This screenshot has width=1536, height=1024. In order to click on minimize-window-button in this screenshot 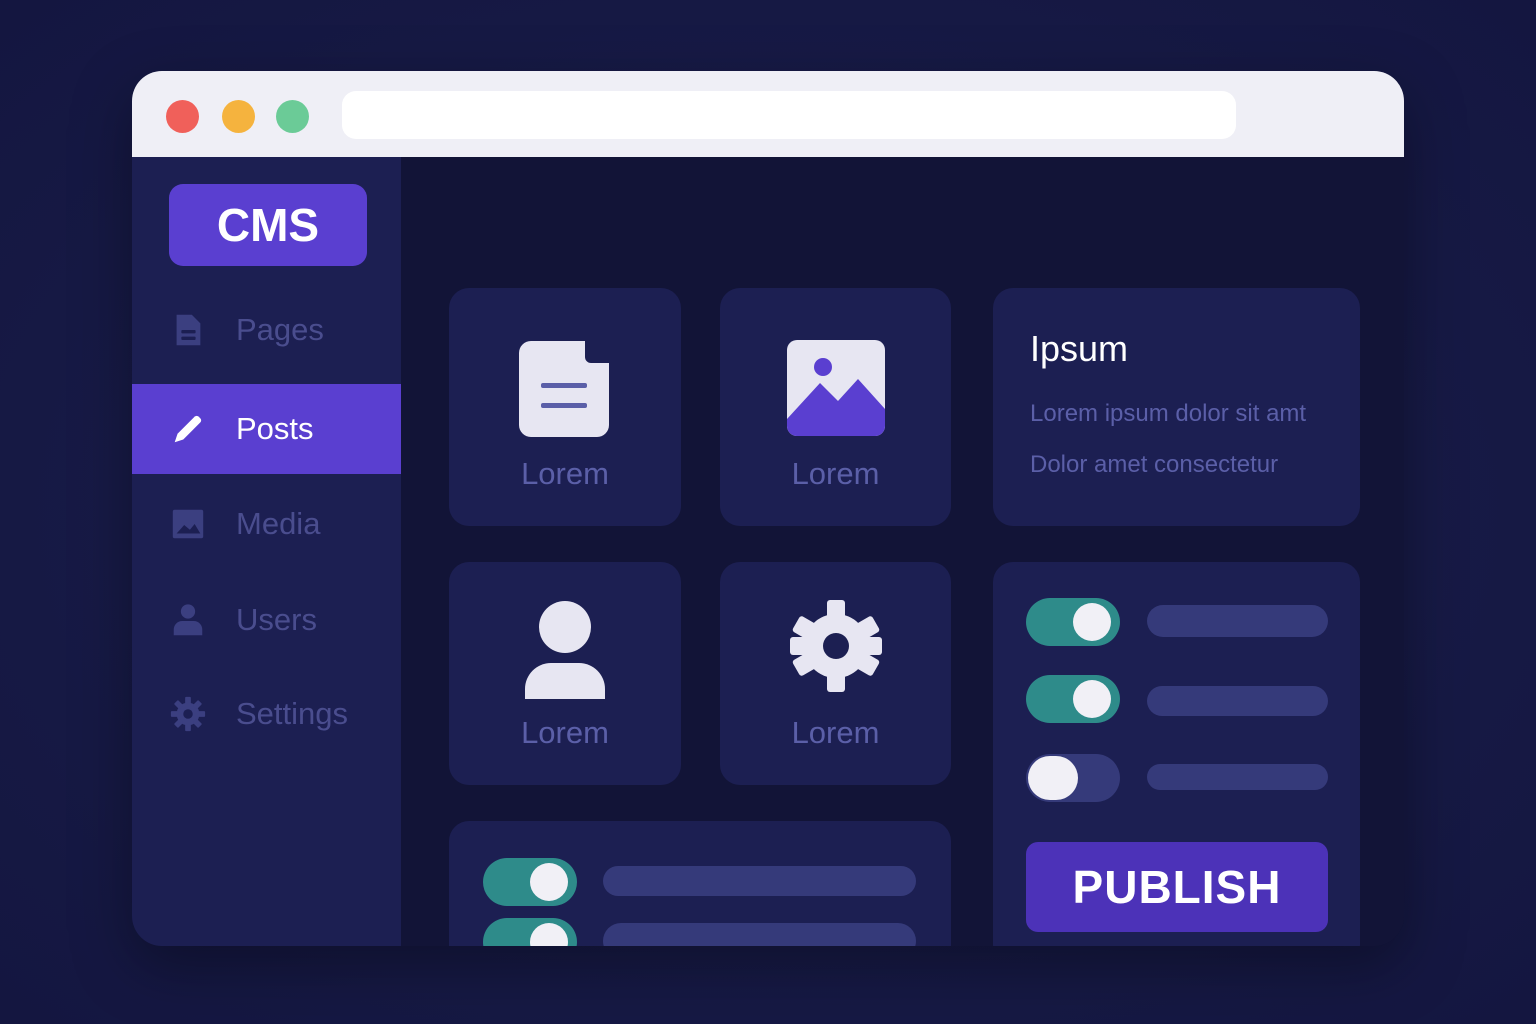, I will do `click(238, 116)`.